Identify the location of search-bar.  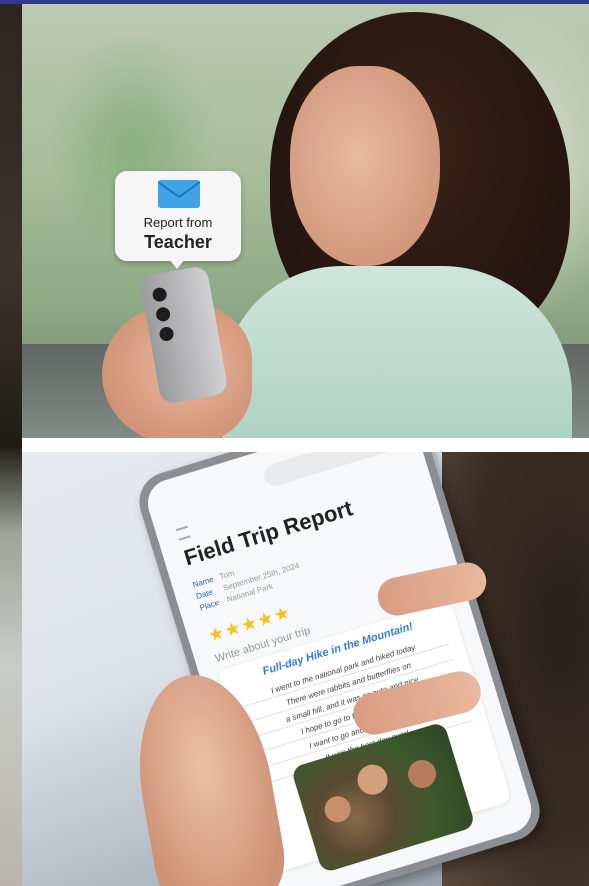
(331, 470).